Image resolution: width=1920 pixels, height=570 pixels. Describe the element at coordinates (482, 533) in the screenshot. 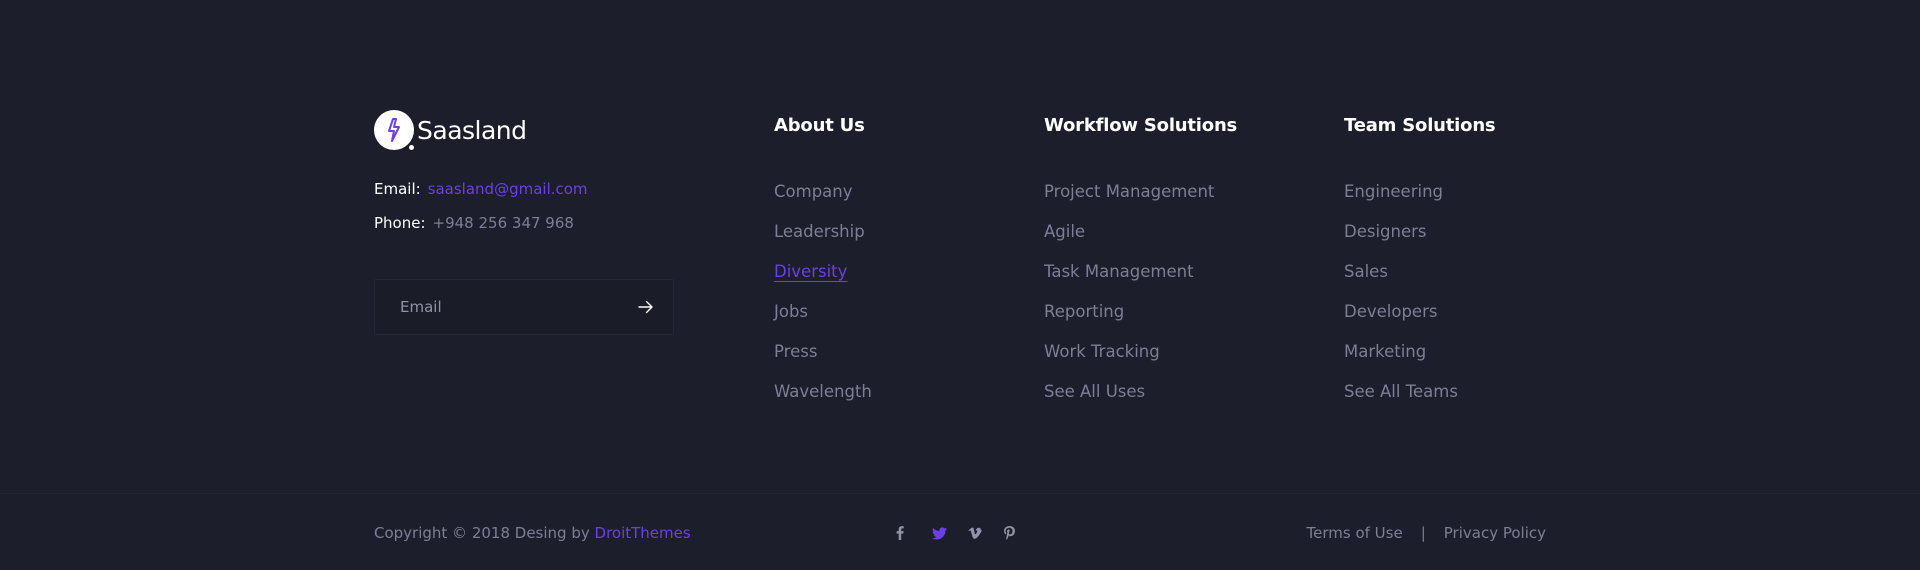

I see `copyright-text: Copyright © 2018 Desing by` at that location.